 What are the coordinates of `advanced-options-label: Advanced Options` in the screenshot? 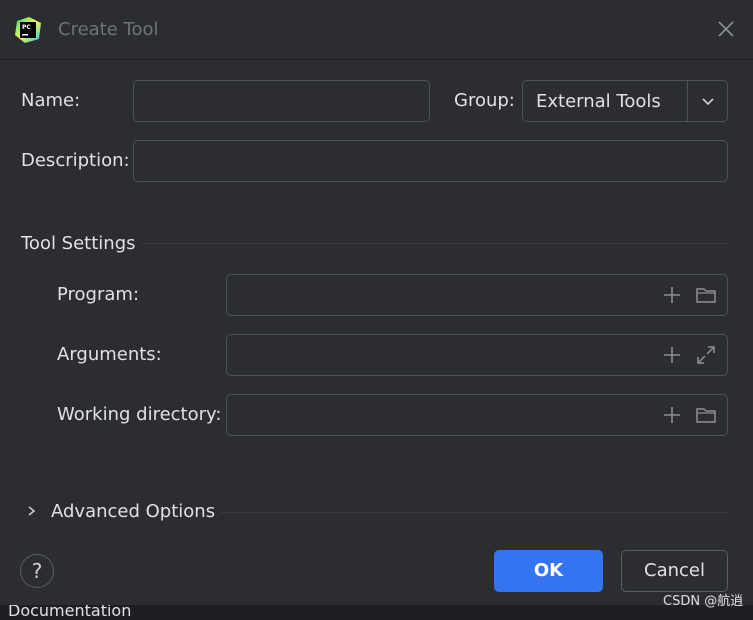 It's located at (133, 511).